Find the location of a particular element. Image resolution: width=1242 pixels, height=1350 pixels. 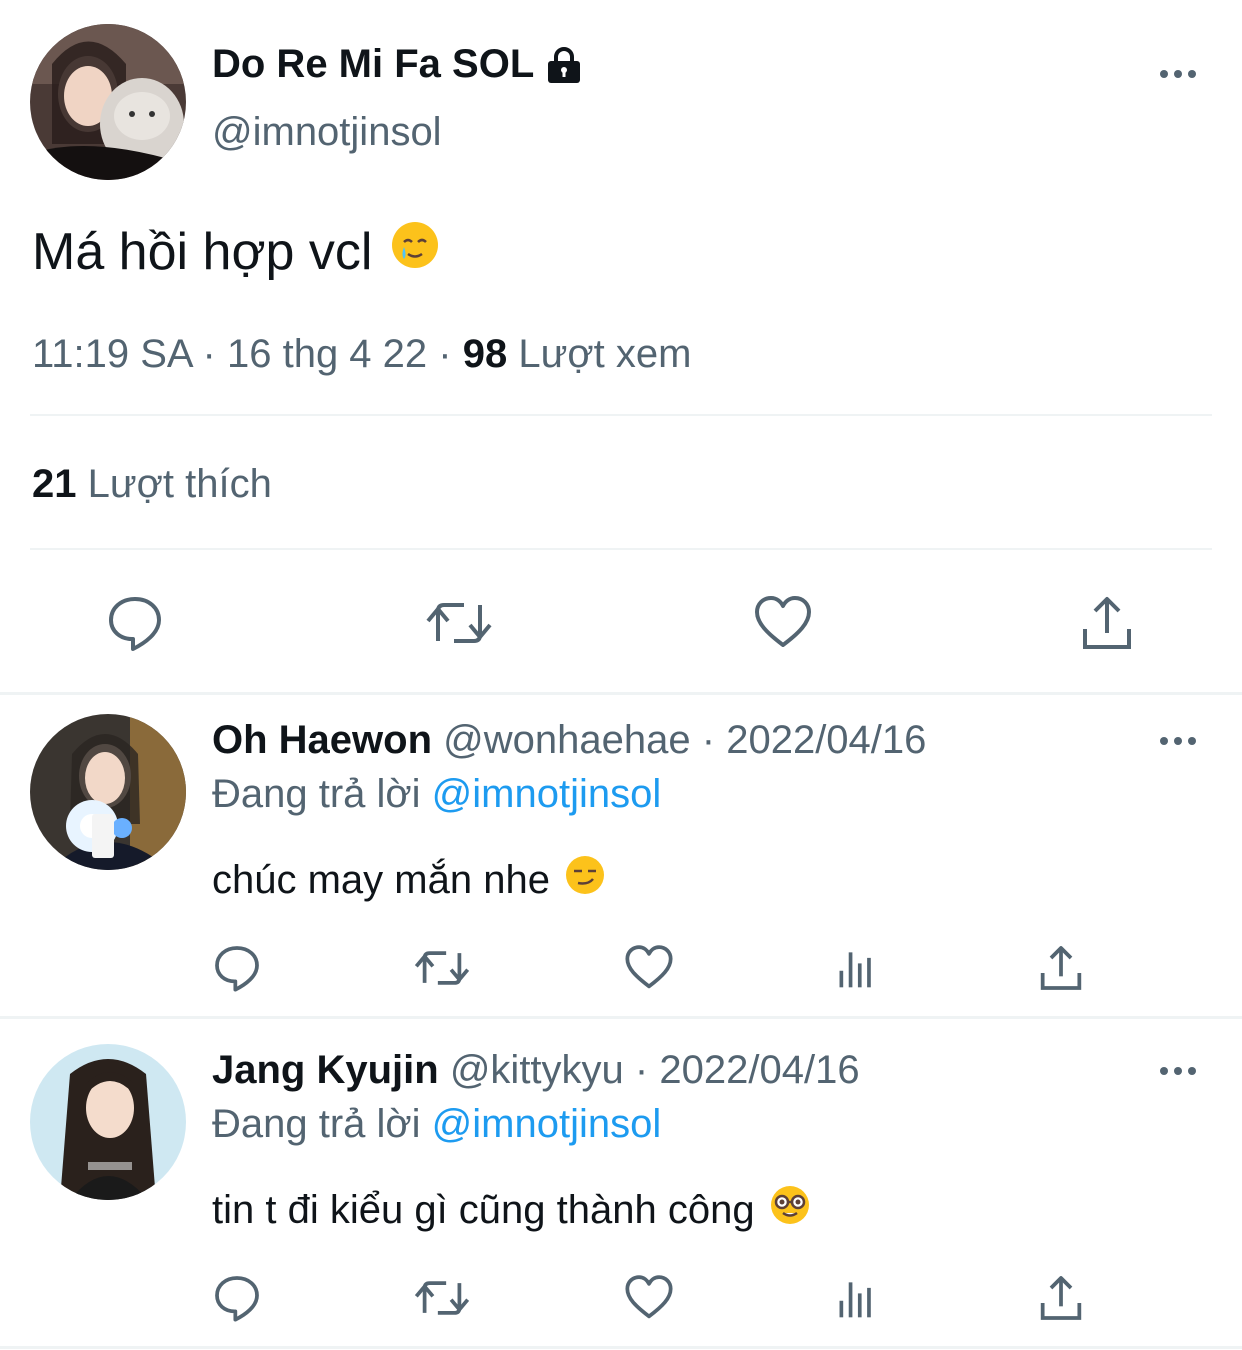

reply-text-body: tin t đi kiểu gì cũng thành công is located at coordinates (483, 1209).